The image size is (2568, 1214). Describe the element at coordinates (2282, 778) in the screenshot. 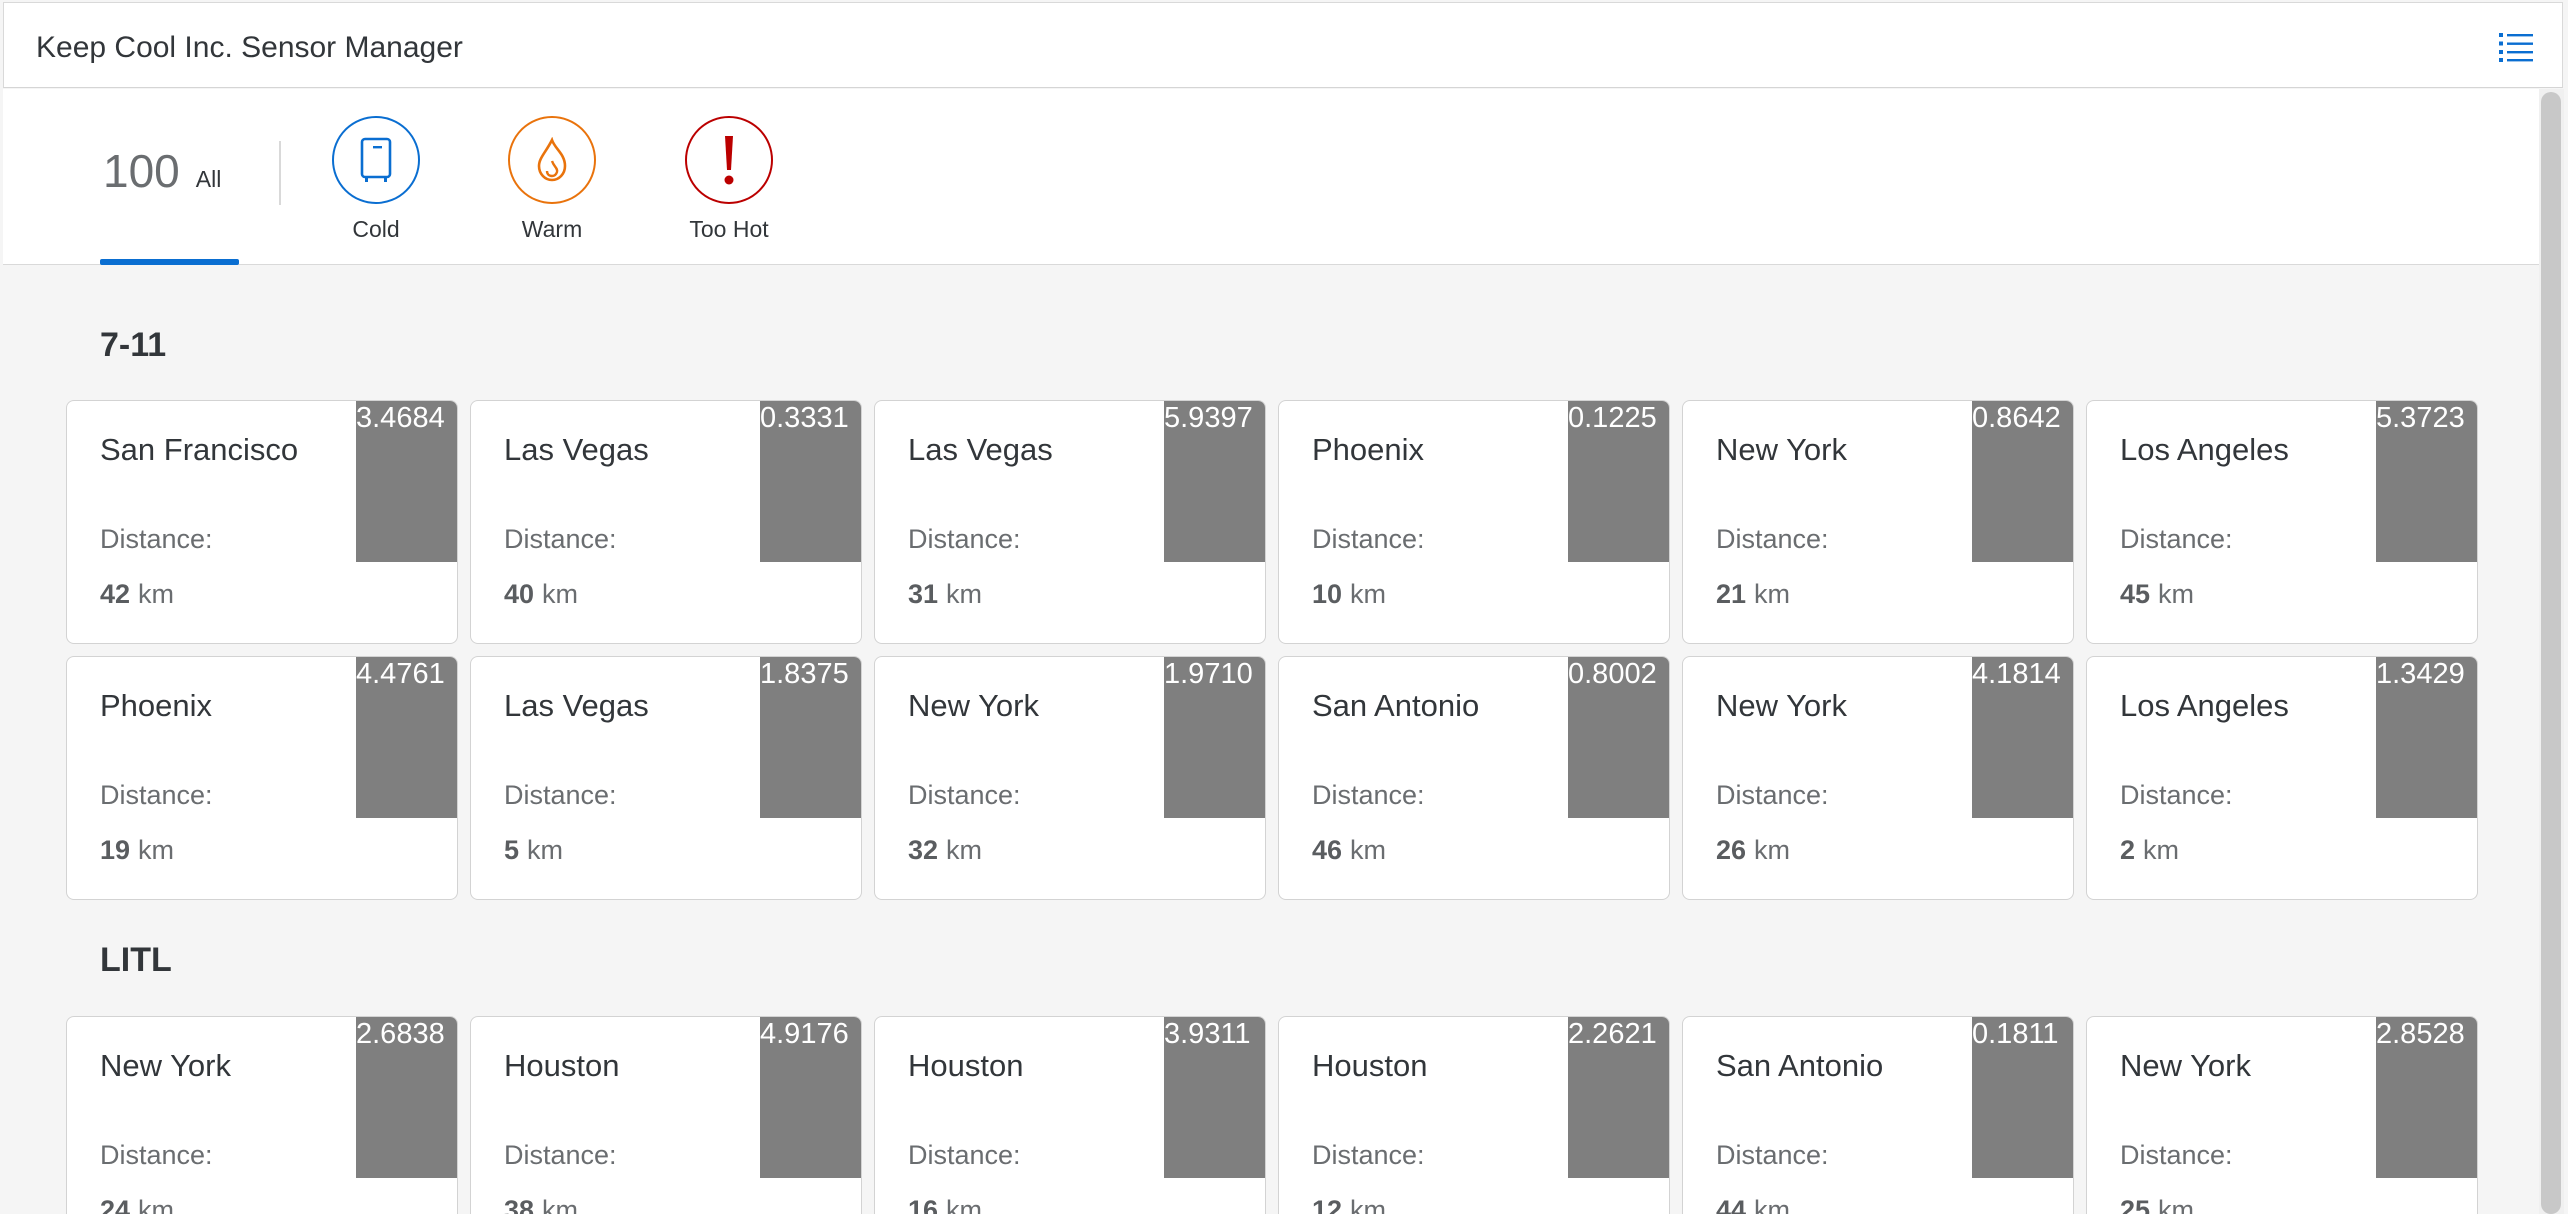

I see `sensor-card: Los Angeles 1.3429 Distance: 2 km` at that location.